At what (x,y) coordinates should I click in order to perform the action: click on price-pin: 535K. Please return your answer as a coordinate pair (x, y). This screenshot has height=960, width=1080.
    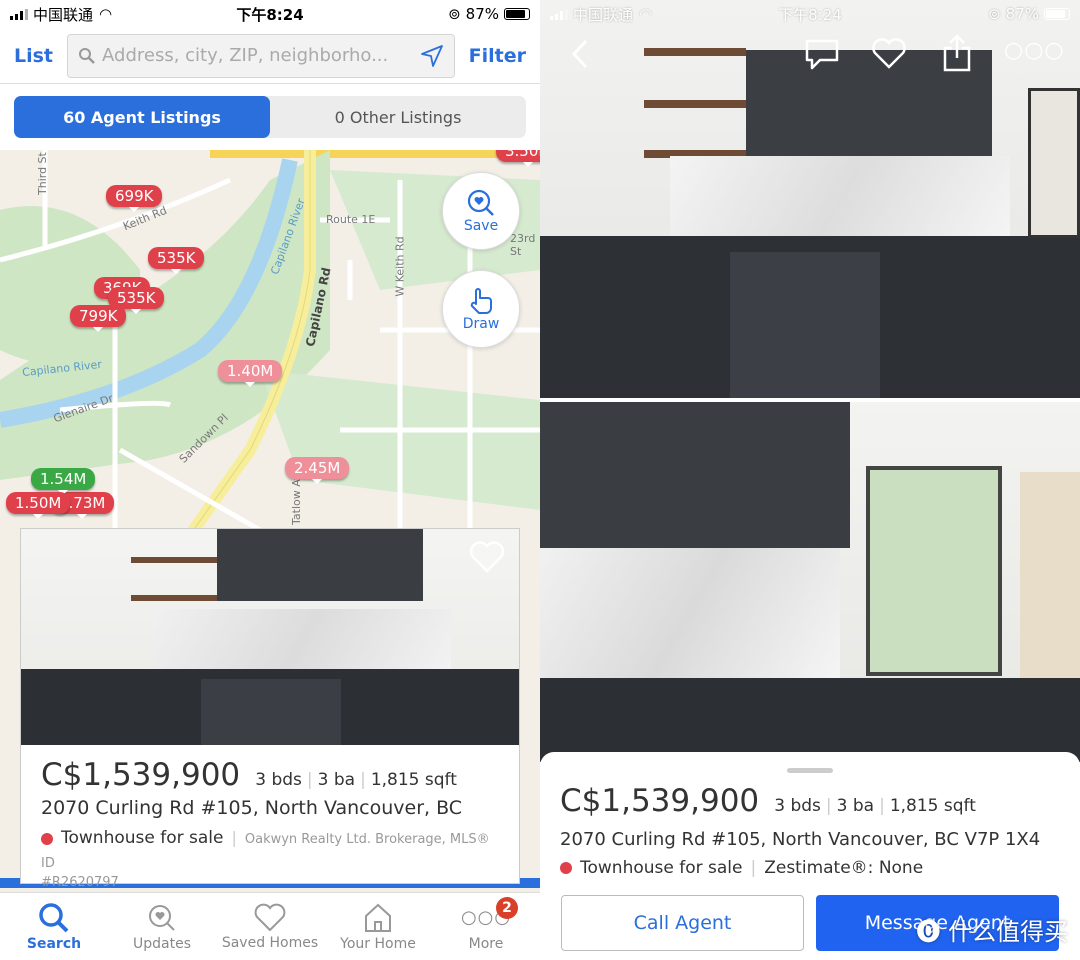
    Looking at the image, I should click on (176, 260).